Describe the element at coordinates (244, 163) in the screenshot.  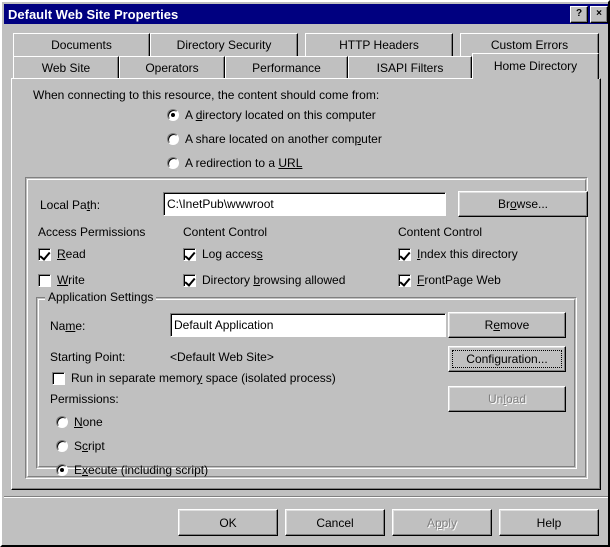
I see `radio-label: A redirection to a URL` at that location.